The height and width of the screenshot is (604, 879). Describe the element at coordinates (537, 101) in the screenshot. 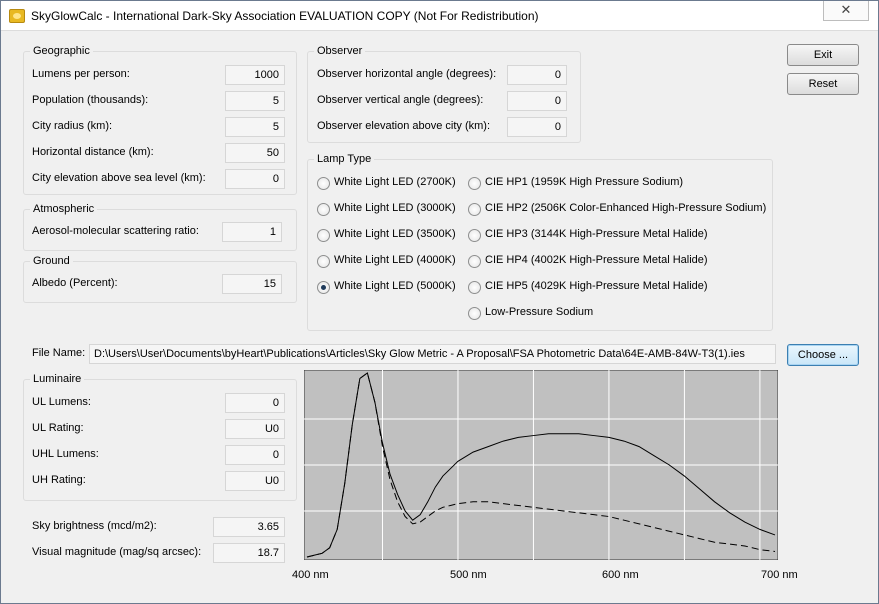

I see `observer-vertical-angle-field: 0` at that location.